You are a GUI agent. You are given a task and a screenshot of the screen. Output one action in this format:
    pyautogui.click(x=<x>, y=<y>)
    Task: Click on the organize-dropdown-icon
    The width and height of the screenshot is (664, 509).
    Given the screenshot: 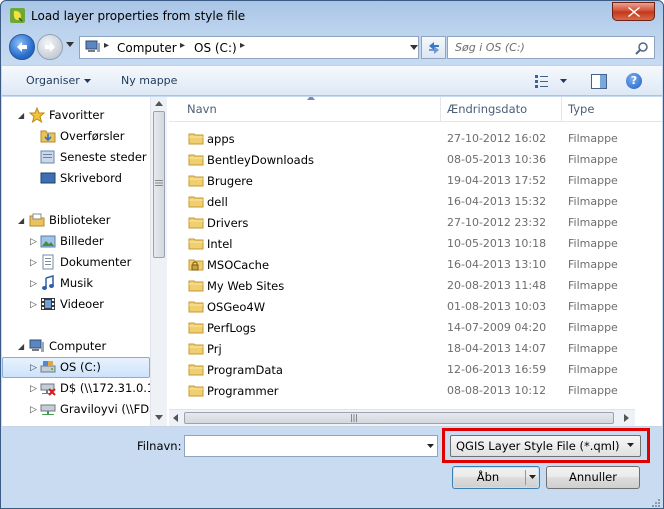 What is the action you would take?
    pyautogui.click(x=87, y=81)
    